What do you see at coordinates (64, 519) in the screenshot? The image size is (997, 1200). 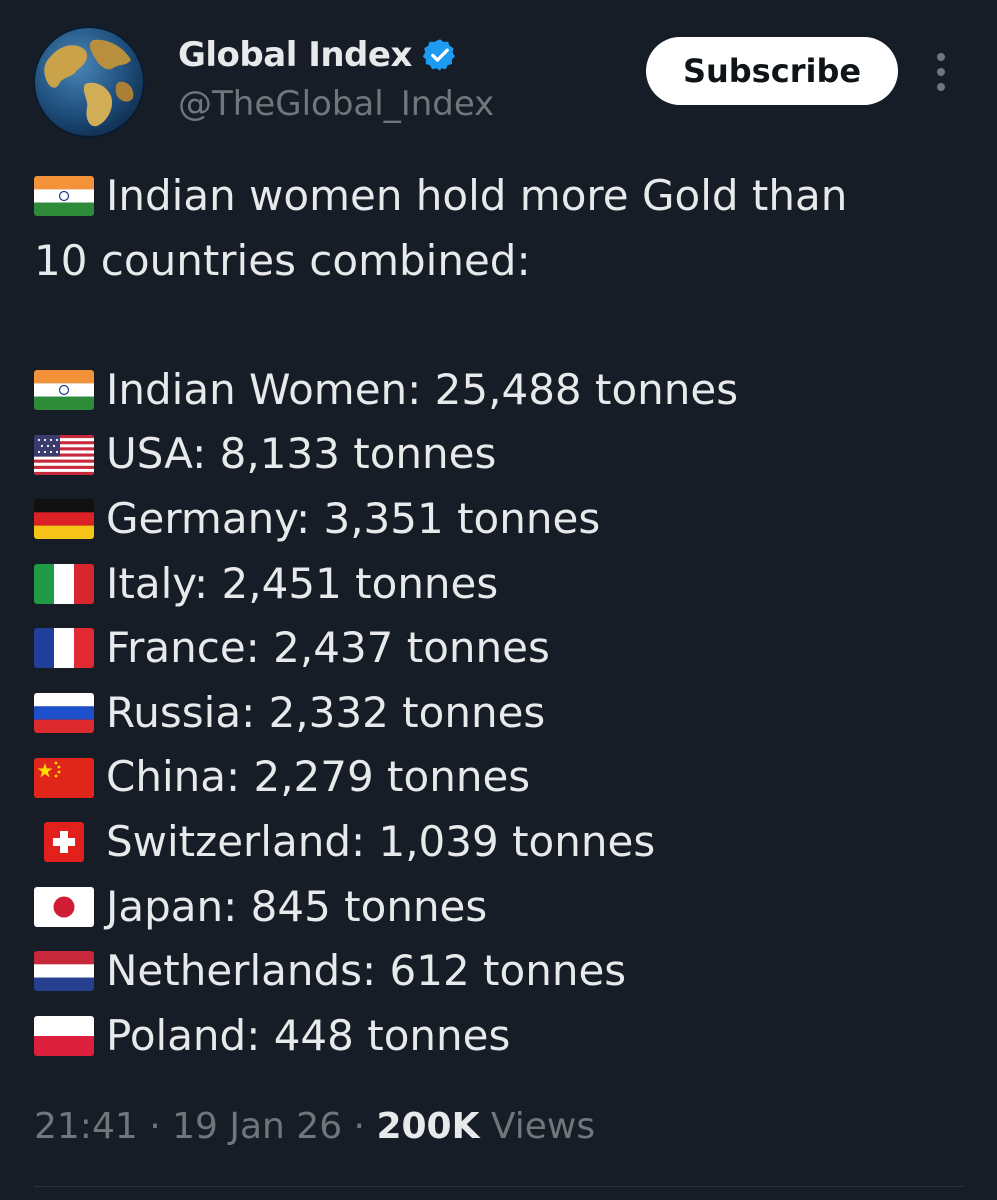 I see `germany-flag-icon` at bounding box center [64, 519].